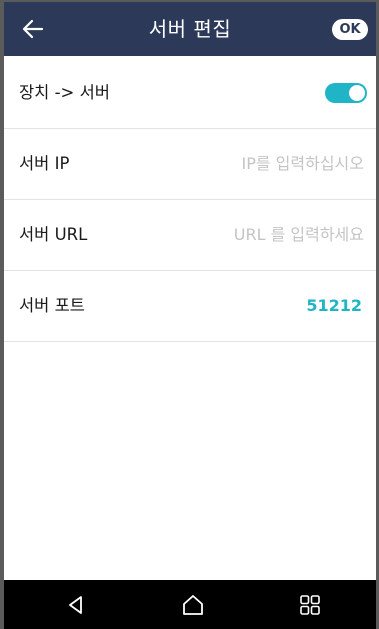 This screenshot has width=379, height=629. Describe the element at coordinates (53, 234) in the screenshot. I see `row-label: 서버 URL` at that location.